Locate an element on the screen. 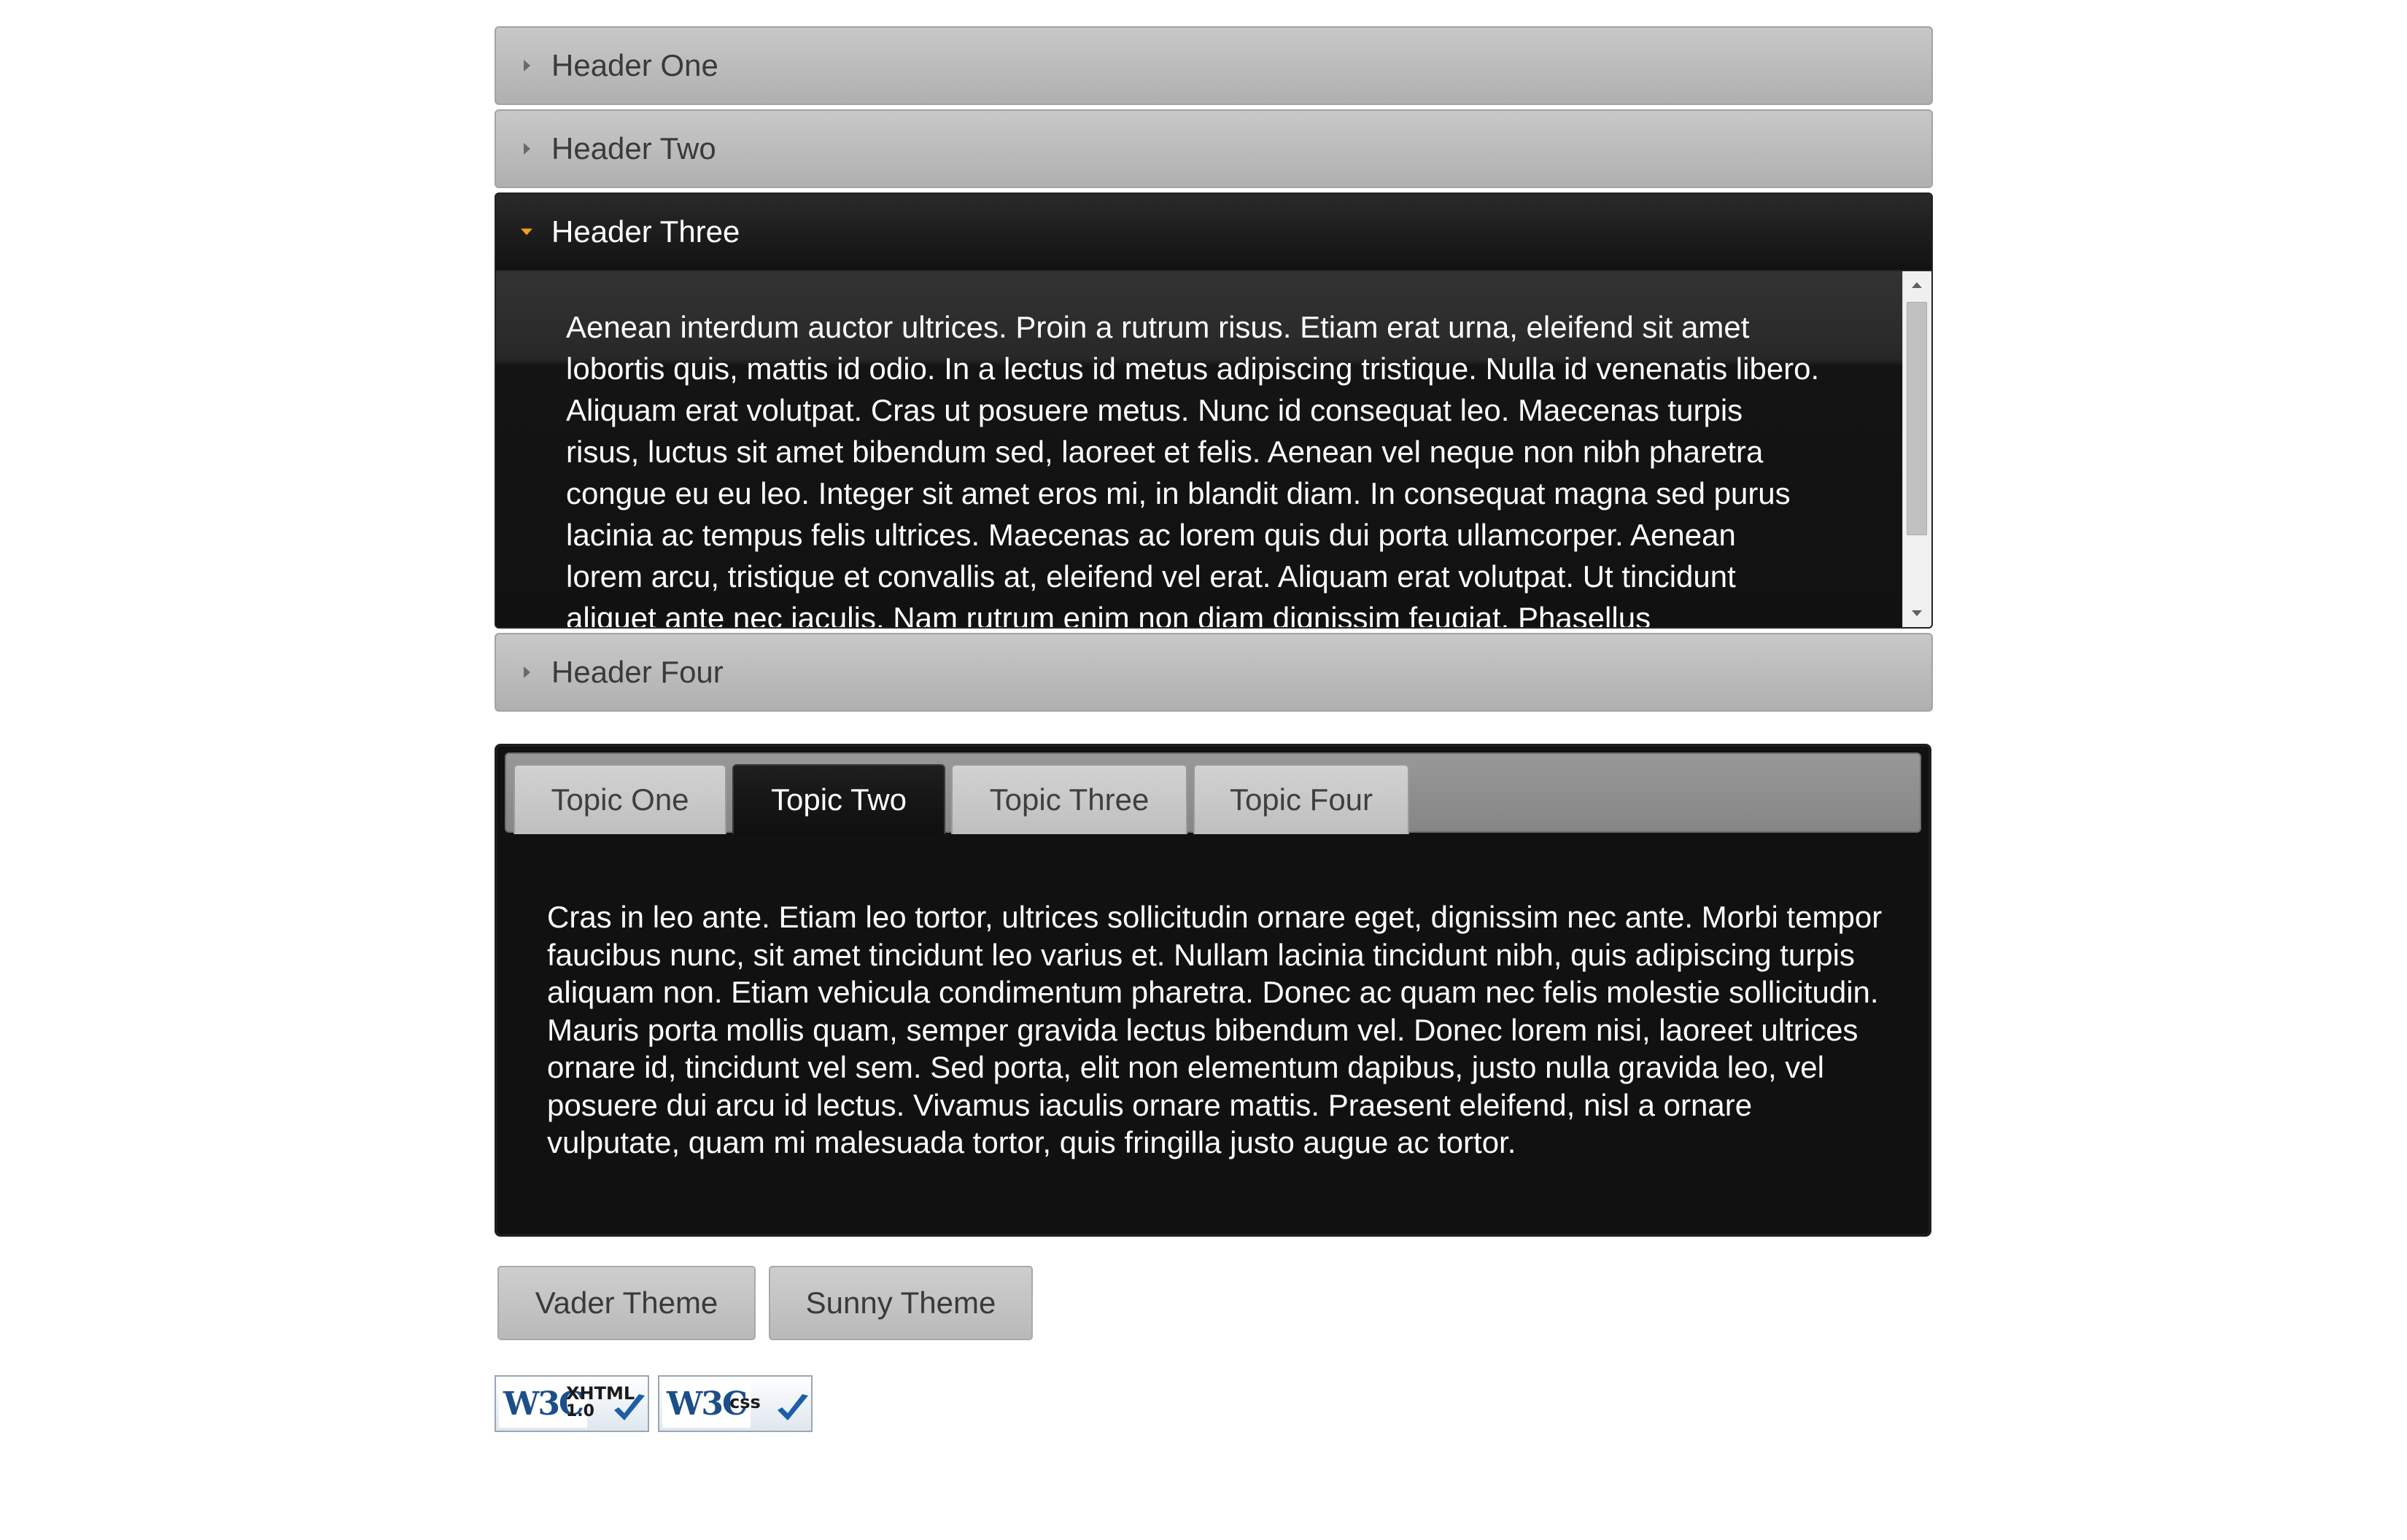 This screenshot has height=1540, width=2407. arrow-down-icon is located at coordinates (1917, 613).